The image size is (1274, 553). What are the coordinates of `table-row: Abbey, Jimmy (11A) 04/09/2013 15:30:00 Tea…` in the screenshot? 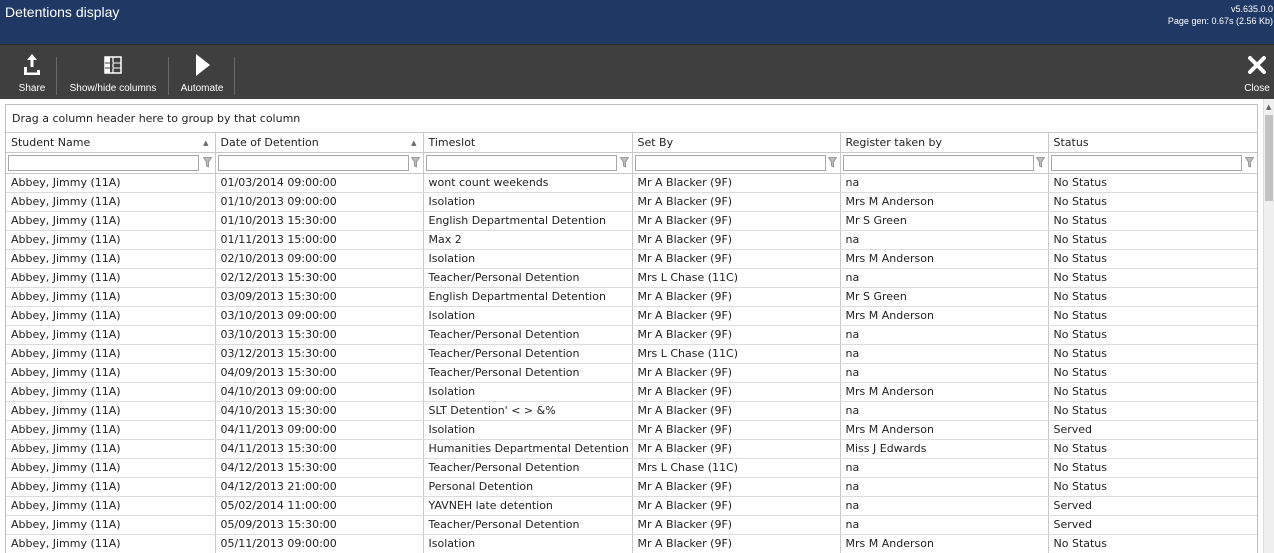 It's located at (631, 373).